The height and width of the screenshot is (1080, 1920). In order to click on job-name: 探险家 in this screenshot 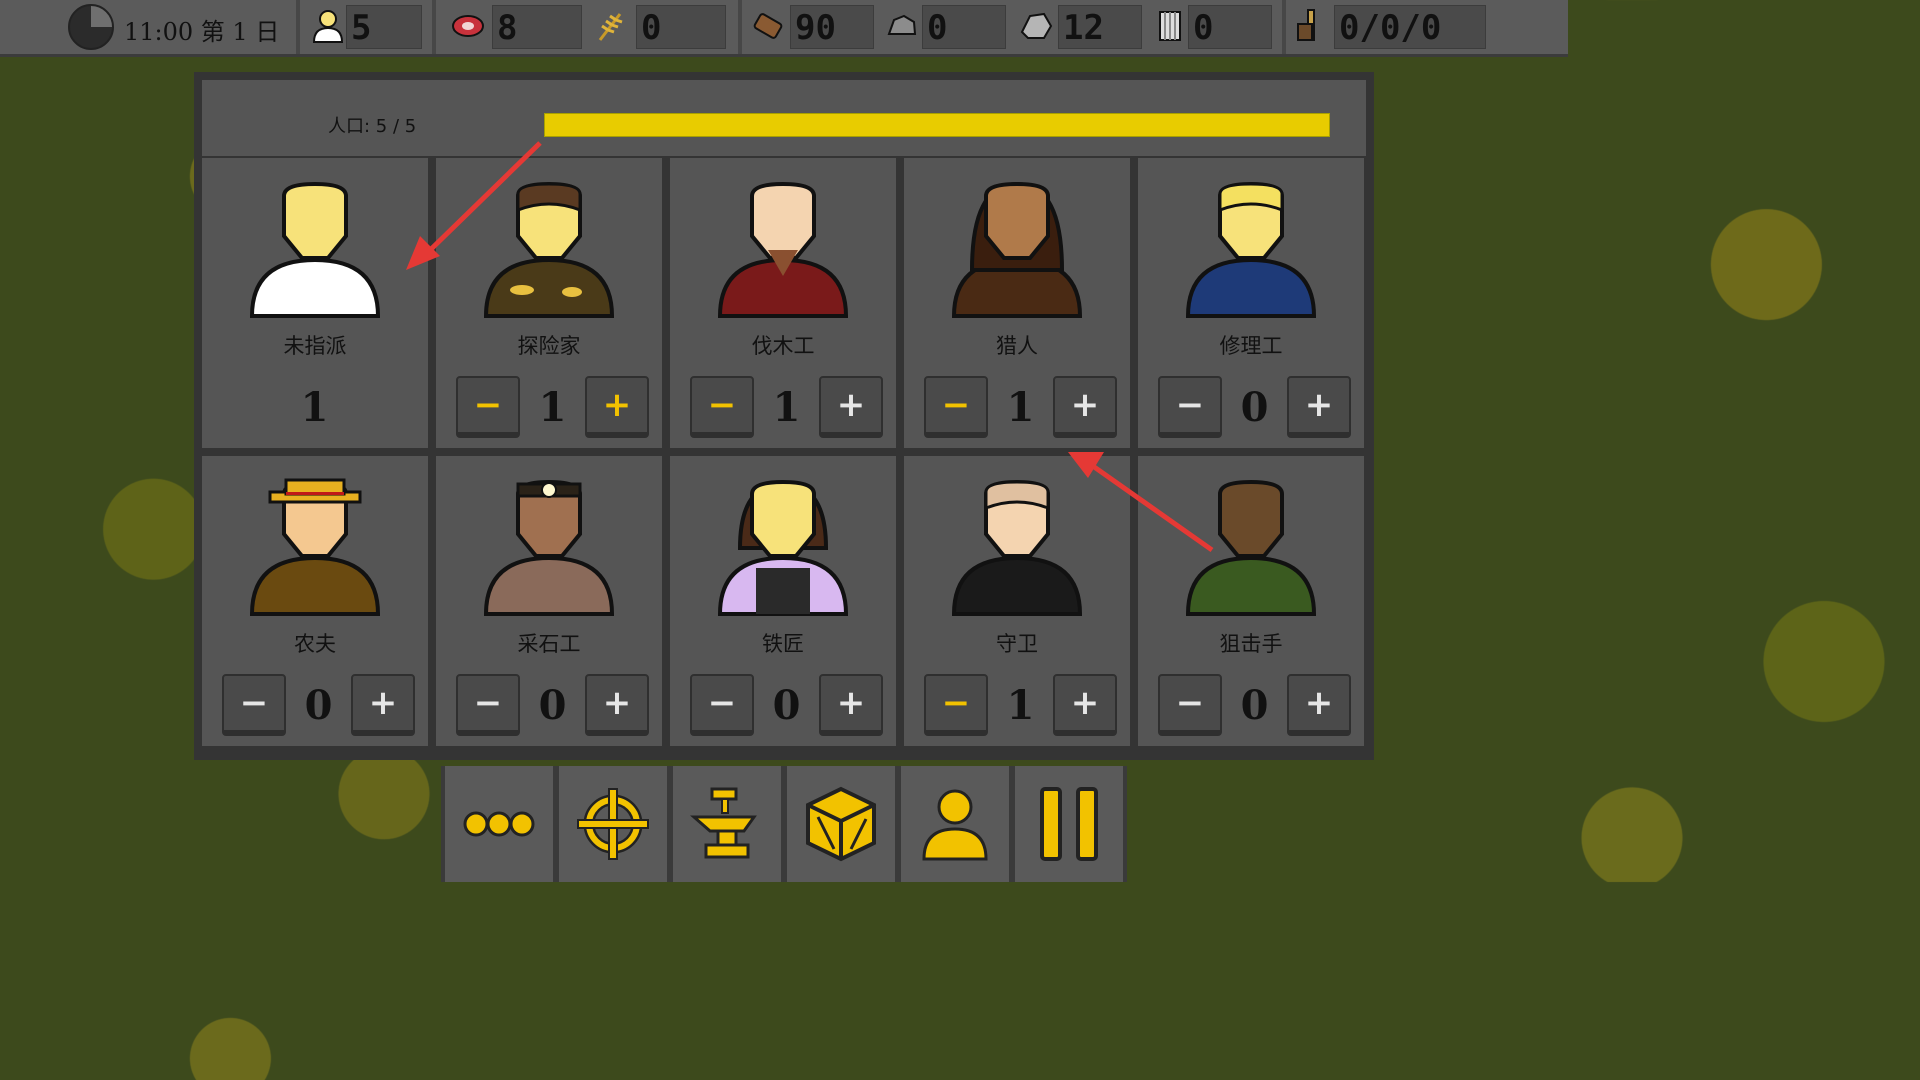, I will do `click(549, 346)`.